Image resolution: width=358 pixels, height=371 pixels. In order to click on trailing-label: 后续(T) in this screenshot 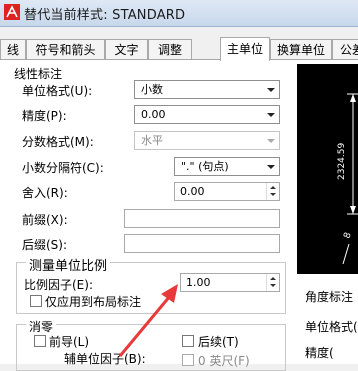, I will do `click(218, 342)`.